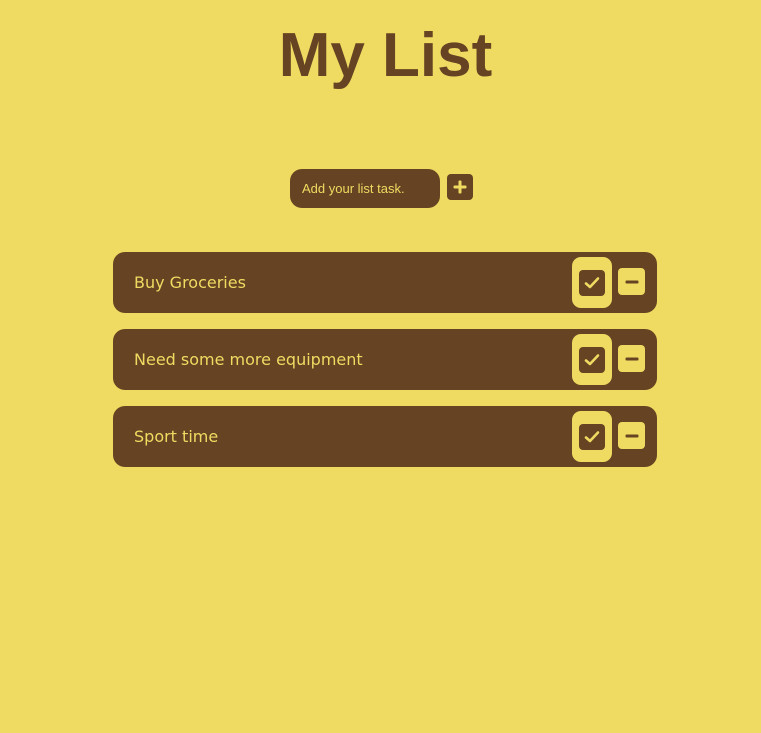  What do you see at coordinates (385, 359) in the screenshot?
I see `list-item: Need some more equipment` at bounding box center [385, 359].